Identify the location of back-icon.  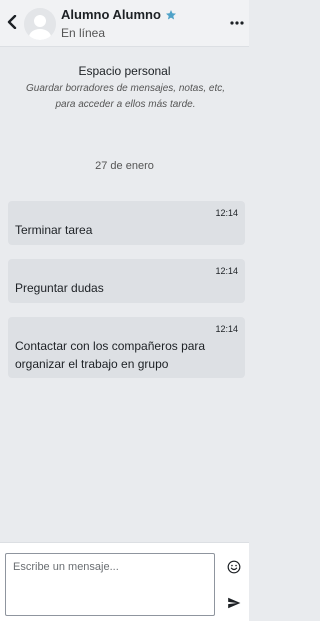
(12, 22).